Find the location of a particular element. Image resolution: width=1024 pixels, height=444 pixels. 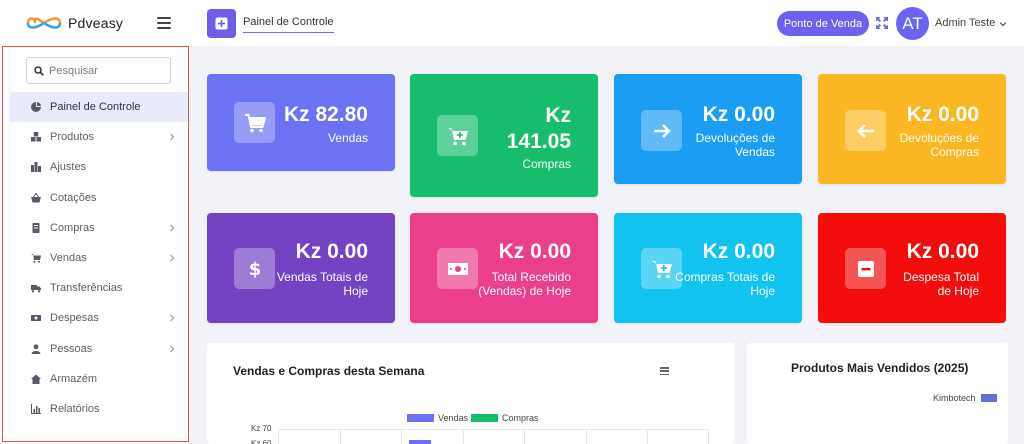

sidebar-item-painel-de-controle: Painel de Controle is located at coordinates (99, 107).